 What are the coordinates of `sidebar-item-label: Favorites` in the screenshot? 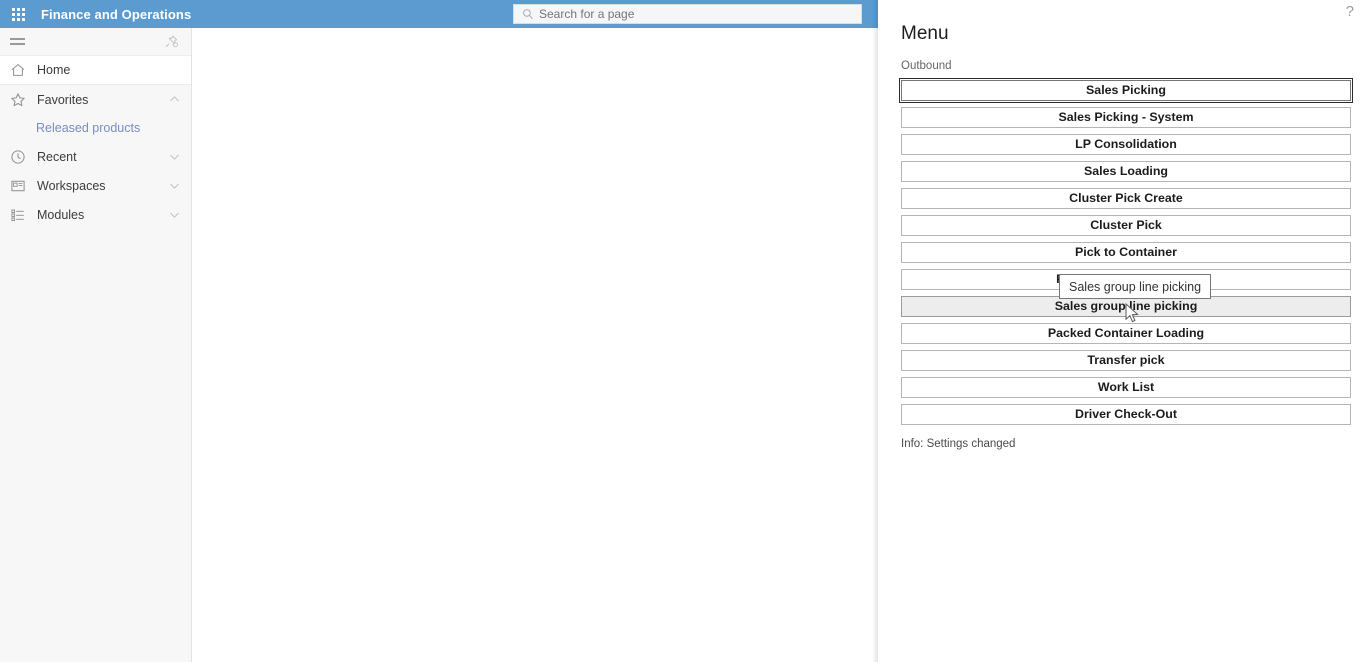 It's located at (63, 99).